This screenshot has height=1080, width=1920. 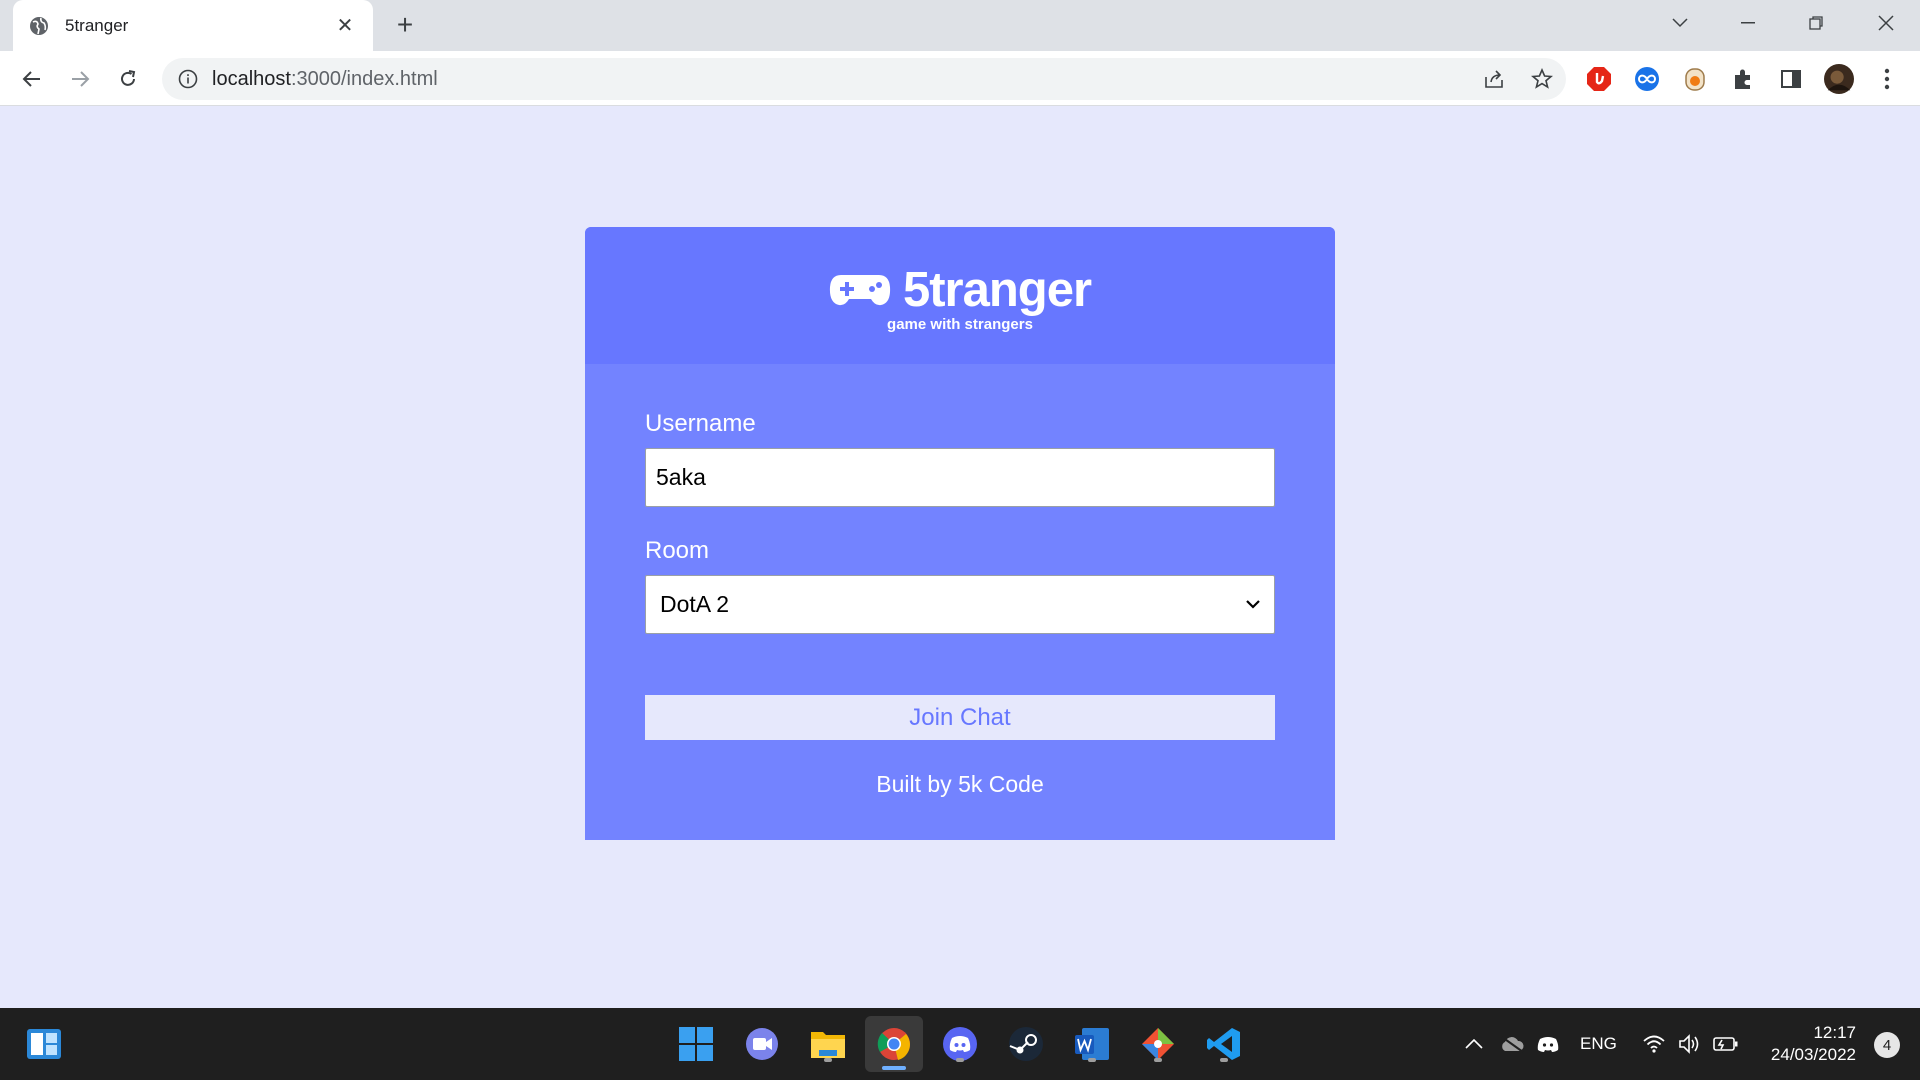 What do you see at coordinates (677, 550) in the screenshot?
I see `room-label: Room` at bounding box center [677, 550].